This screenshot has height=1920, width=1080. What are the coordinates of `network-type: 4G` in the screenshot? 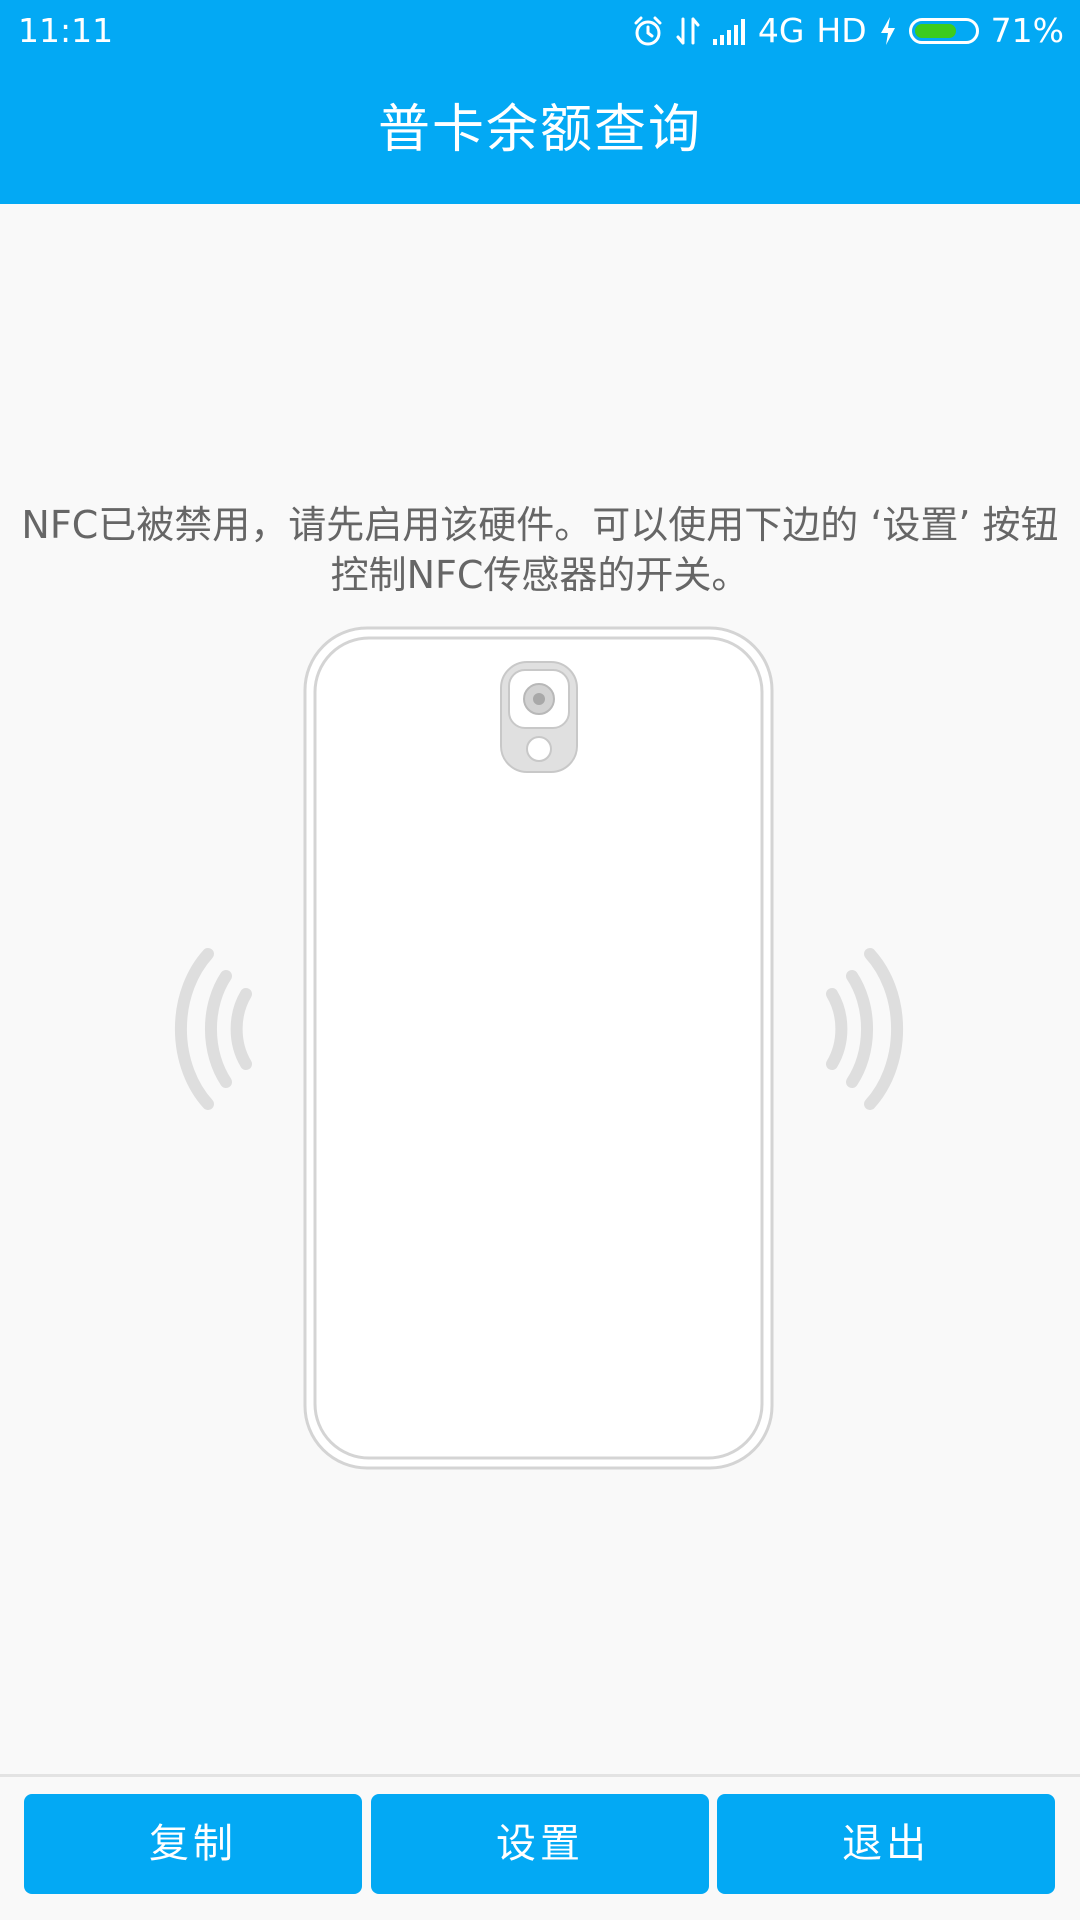 It's located at (781, 30).